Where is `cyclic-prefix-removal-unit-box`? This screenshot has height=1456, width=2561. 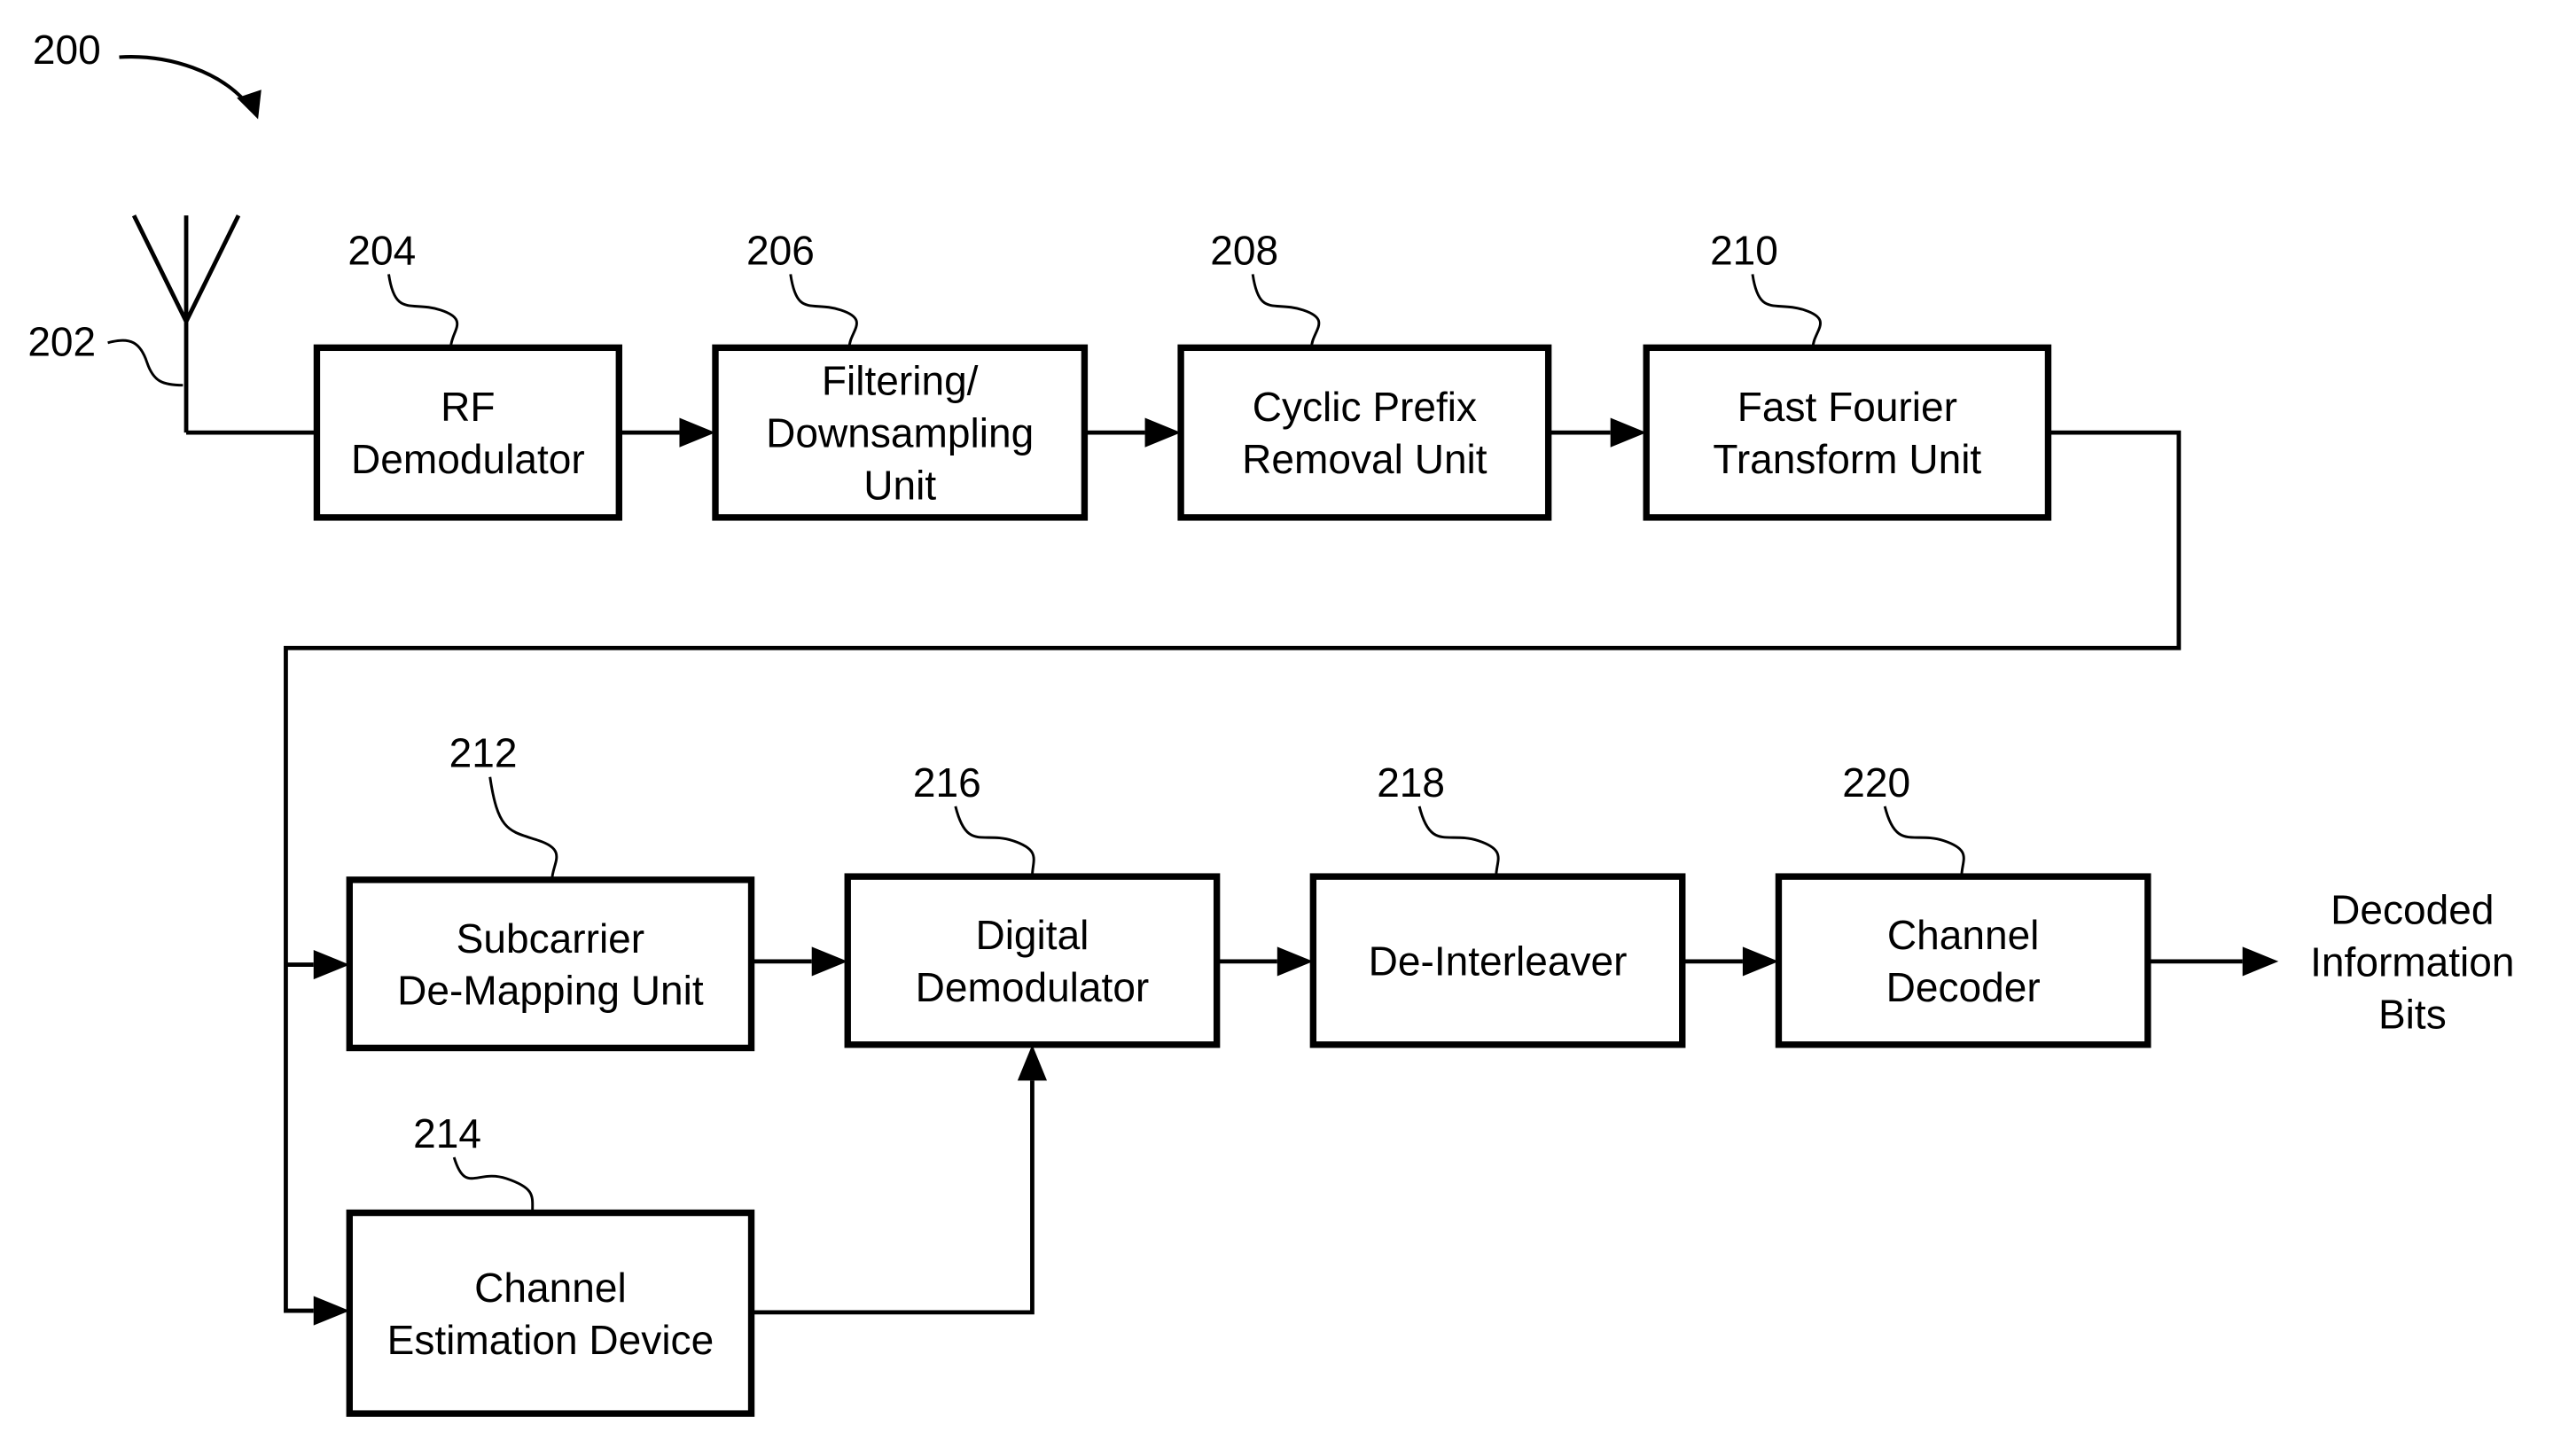 cyclic-prefix-removal-unit-box is located at coordinates (1364, 432).